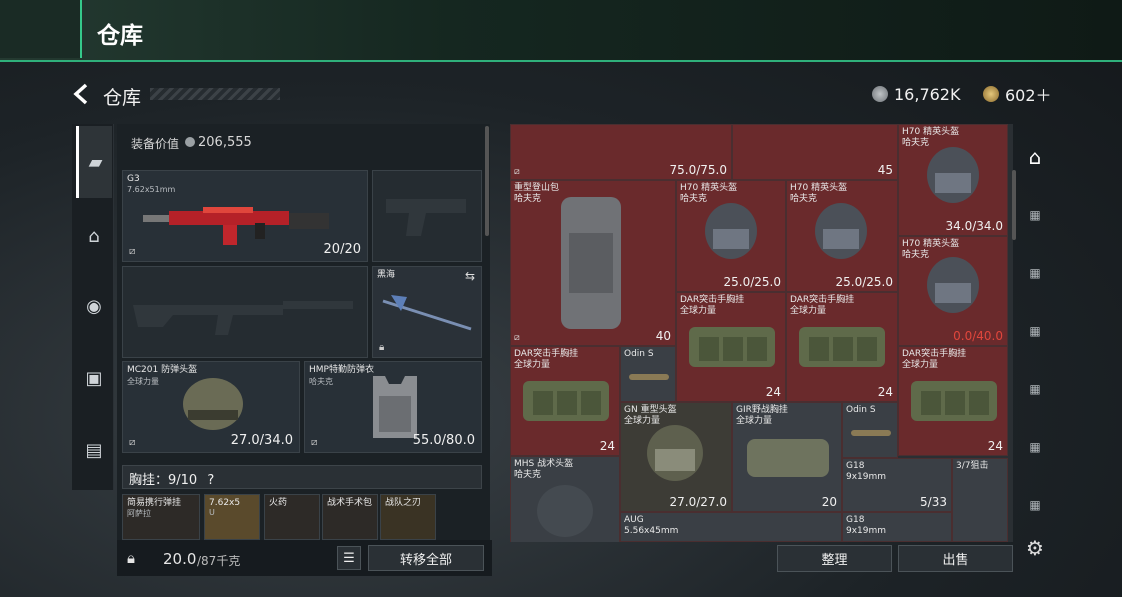  What do you see at coordinates (1035, 389) in the screenshot?
I see `tab-stash-v4: ▦` at bounding box center [1035, 389].